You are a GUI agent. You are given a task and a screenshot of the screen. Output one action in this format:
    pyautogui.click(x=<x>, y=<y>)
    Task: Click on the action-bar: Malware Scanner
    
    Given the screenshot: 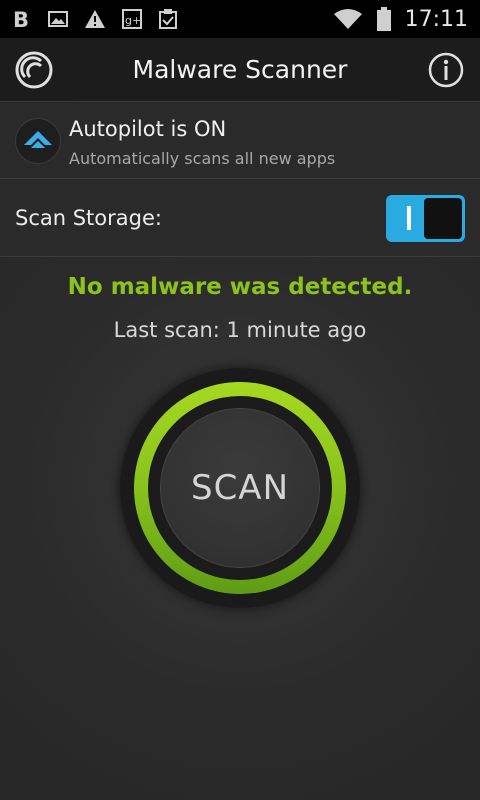 What is the action you would take?
    pyautogui.click(x=240, y=70)
    